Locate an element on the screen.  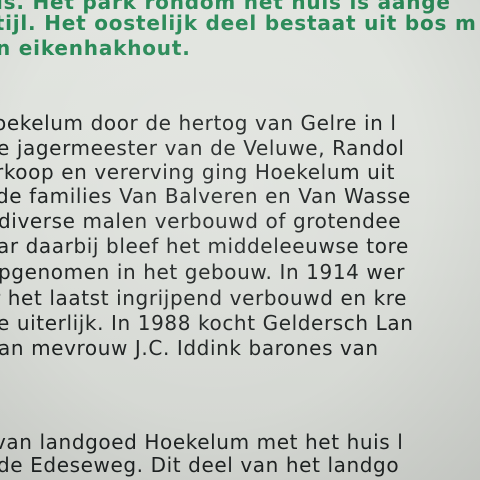
body-text-line-10: an mevrouw J.C. Iddink barones van is located at coordinates (189, 348).